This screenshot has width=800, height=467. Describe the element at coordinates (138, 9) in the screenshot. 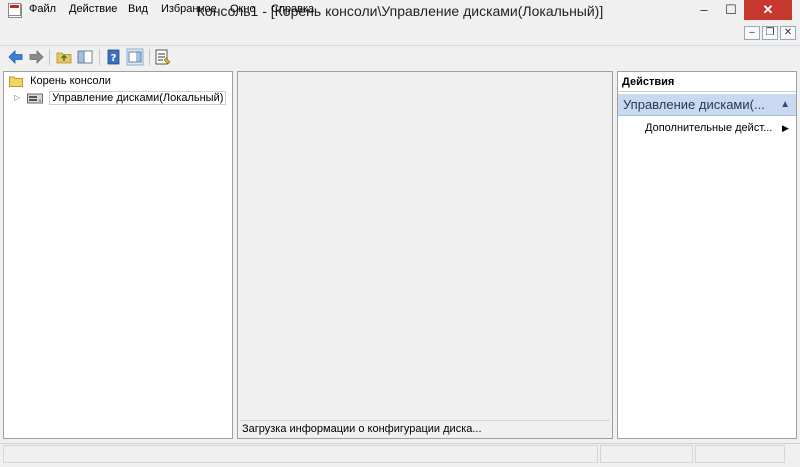

I see `menu-view: Вид` at that location.